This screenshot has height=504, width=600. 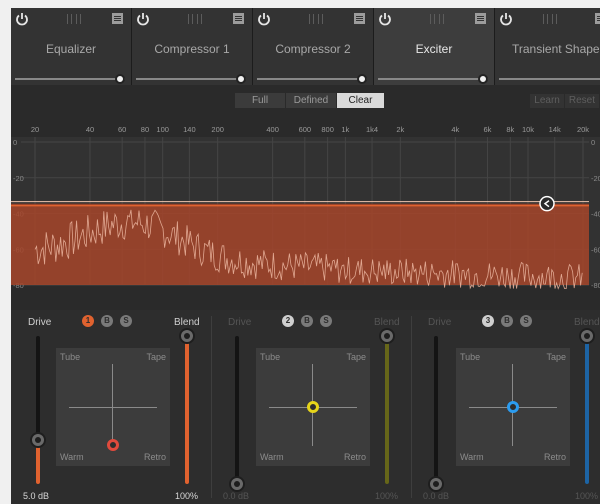 What do you see at coordinates (488, 321) in the screenshot?
I see `band-number-badge: 3` at bounding box center [488, 321].